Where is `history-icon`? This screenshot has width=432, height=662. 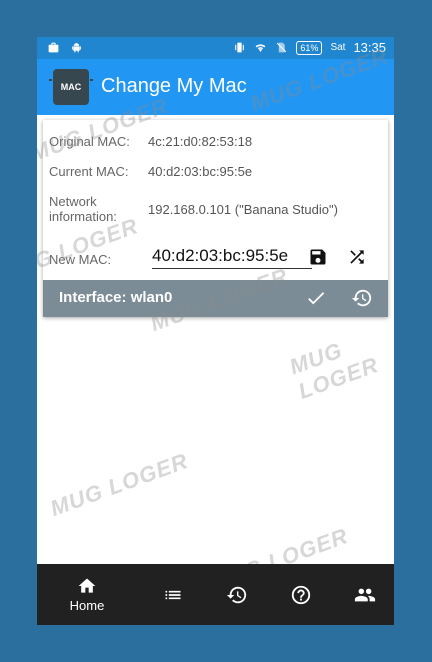
history-icon is located at coordinates (236, 594).